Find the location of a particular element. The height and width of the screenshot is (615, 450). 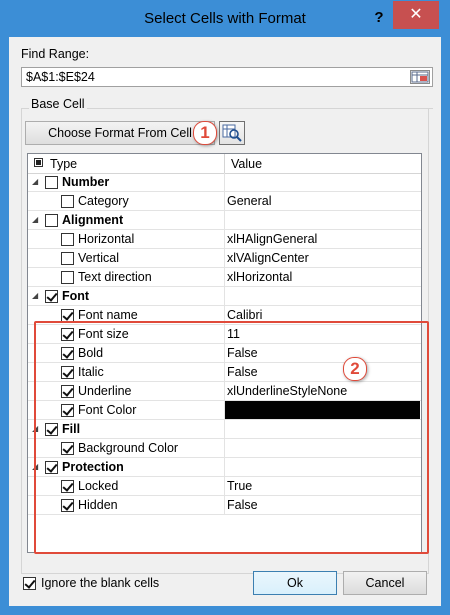

tree-header: Type Value is located at coordinates (224, 164).